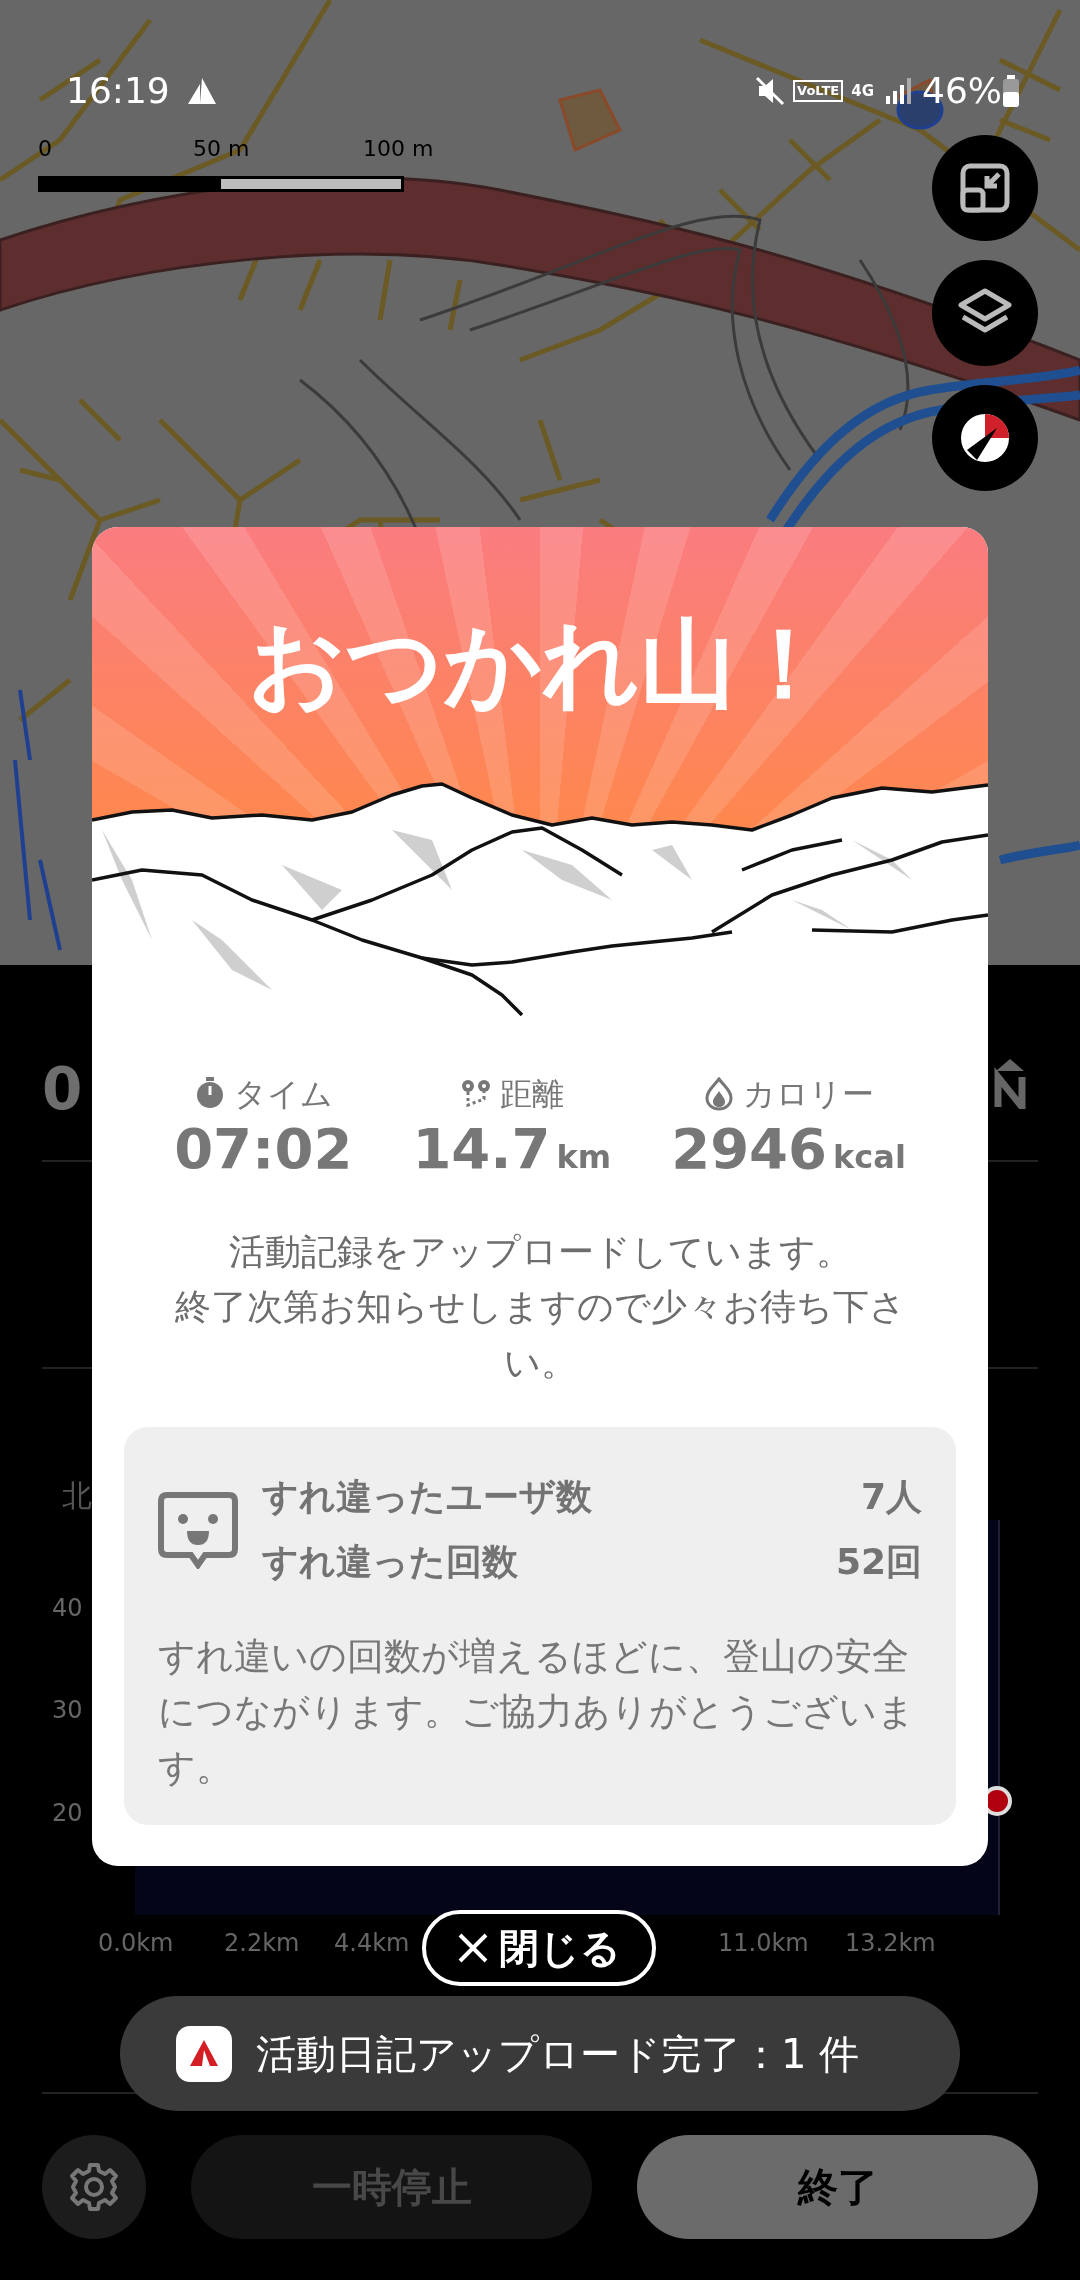  I want to click on stat-value: 0, so click(62, 1089).